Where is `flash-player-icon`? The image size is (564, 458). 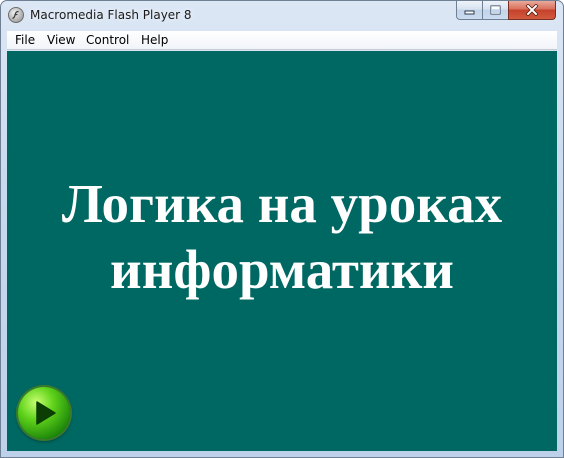 flash-player-icon is located at coordinates (16, 15).